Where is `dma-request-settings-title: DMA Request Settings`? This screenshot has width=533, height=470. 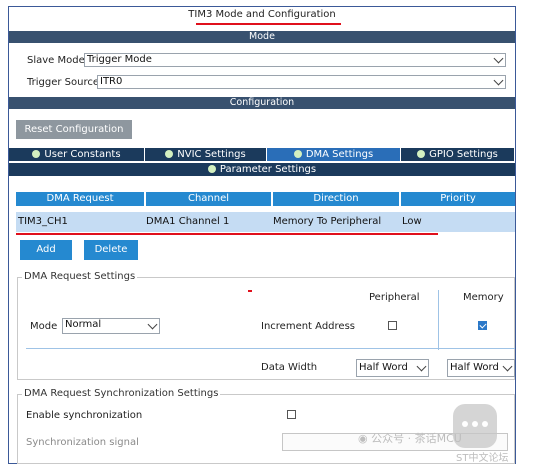
dma-request-settings-title: DMA Request Settings is located at coordinates (80, 276).